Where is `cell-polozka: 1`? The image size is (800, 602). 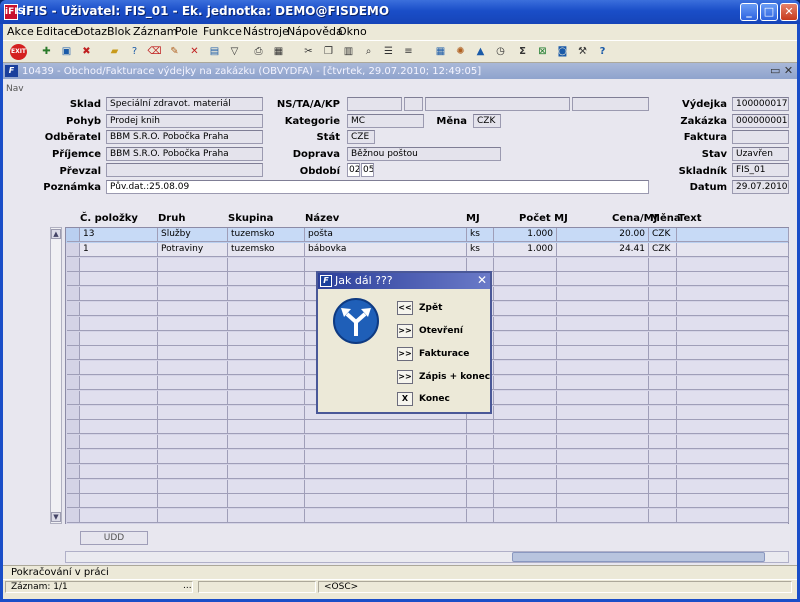
cell-polozka: 1 is located at coordinates (119, 249).